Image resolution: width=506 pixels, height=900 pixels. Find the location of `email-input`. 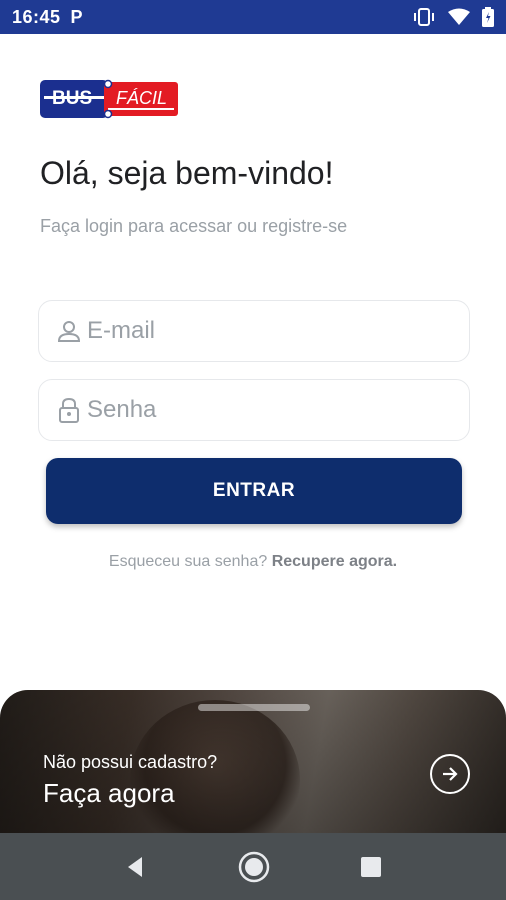

email-input is located at coordinates (267, 331).